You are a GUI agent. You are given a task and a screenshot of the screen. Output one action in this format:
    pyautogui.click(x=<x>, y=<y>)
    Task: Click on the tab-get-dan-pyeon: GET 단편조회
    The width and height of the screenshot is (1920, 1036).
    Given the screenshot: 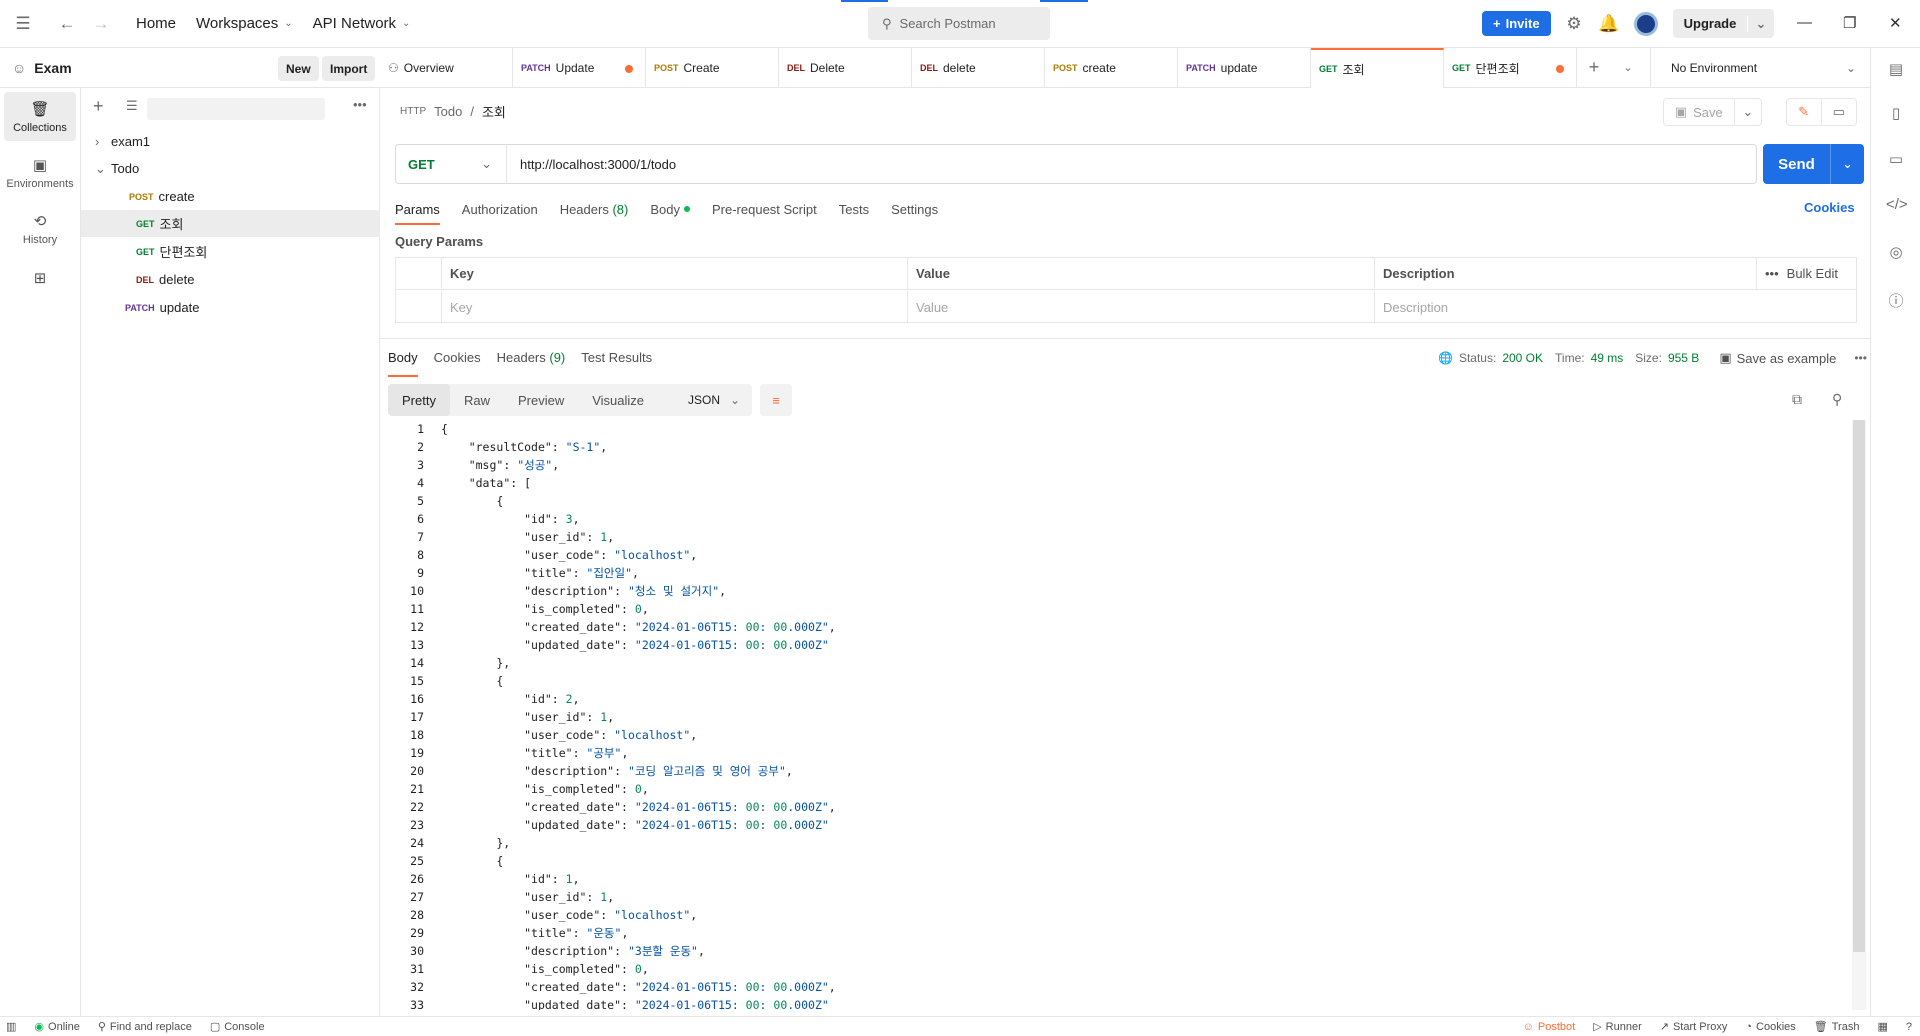 What is the action you would take?
    pyautogui.click(x=1510, y=68)
    